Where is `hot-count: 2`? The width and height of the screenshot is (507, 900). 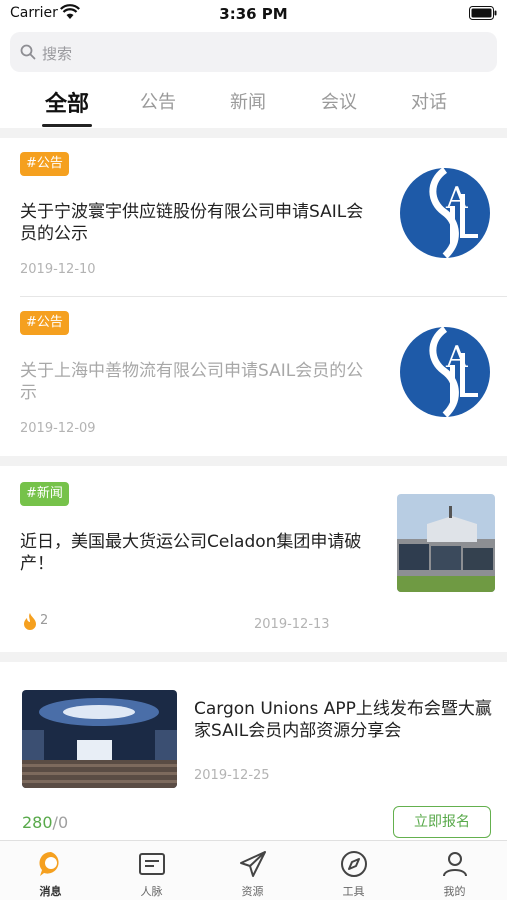 hot-count: 2 is located at coordinates (44, 620).